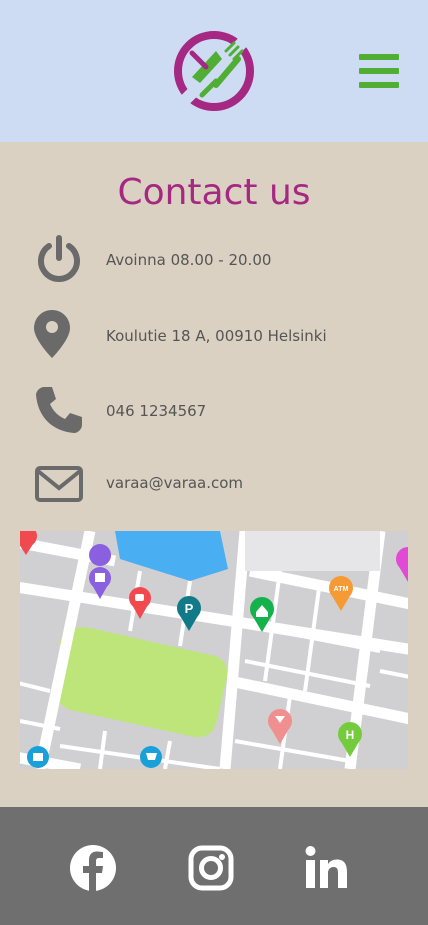 The height and width of the screenshot is (925, 428). I want to click on phone-icon, so click(59, 410).